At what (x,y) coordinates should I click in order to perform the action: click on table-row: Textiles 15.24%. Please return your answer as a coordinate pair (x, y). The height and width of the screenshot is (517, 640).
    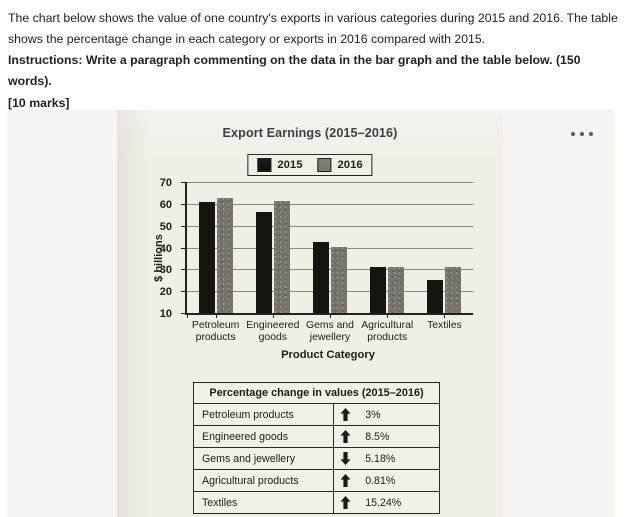
    Looking at the image, I should click on (316, 502).